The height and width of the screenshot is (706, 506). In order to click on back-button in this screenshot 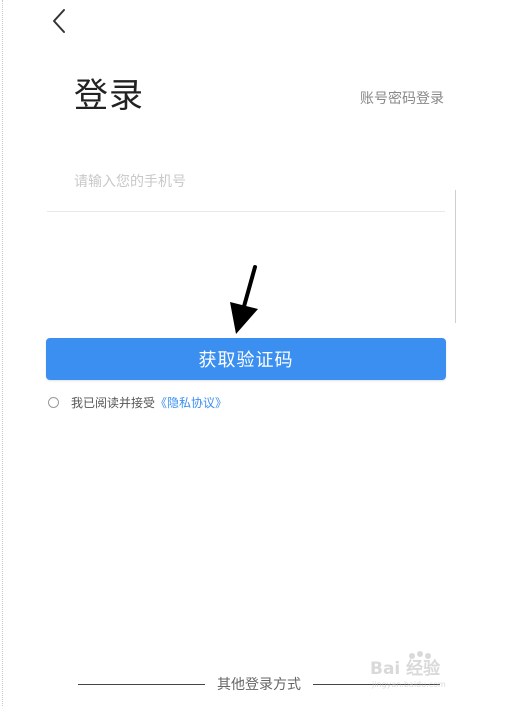, I will do `click(61, 21)`.